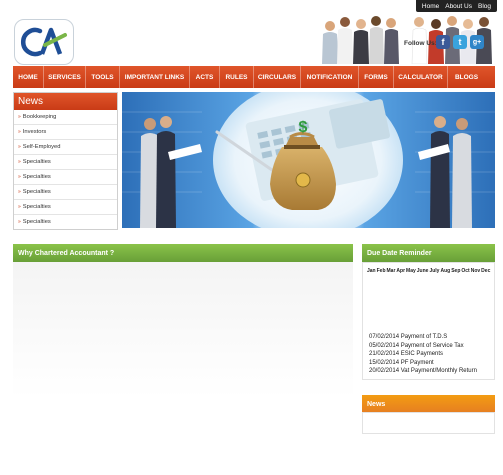  What do you see at coordinates (411, 271) in the screenshot?
I see `month-tab: May` at bounding box center [411, 271].